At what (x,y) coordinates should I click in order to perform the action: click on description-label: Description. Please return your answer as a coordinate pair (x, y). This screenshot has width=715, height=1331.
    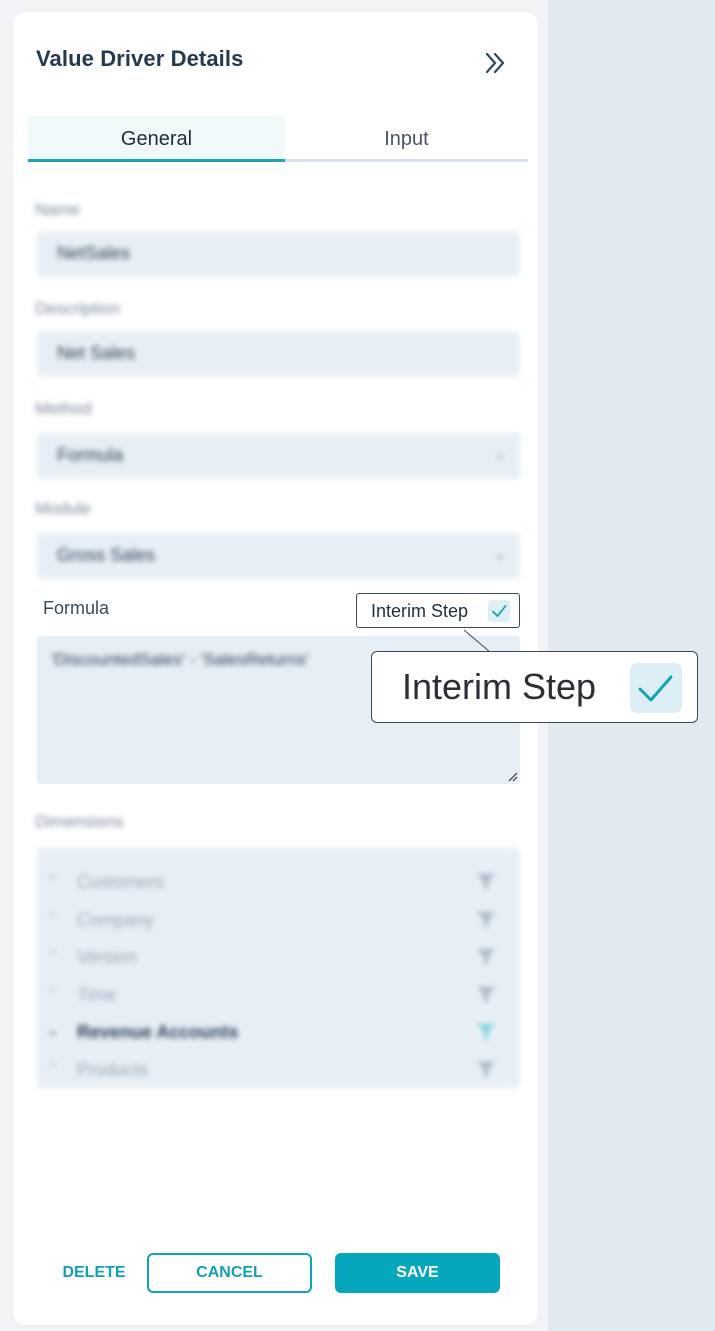
    Looking at the image, I should click on (78, 308).